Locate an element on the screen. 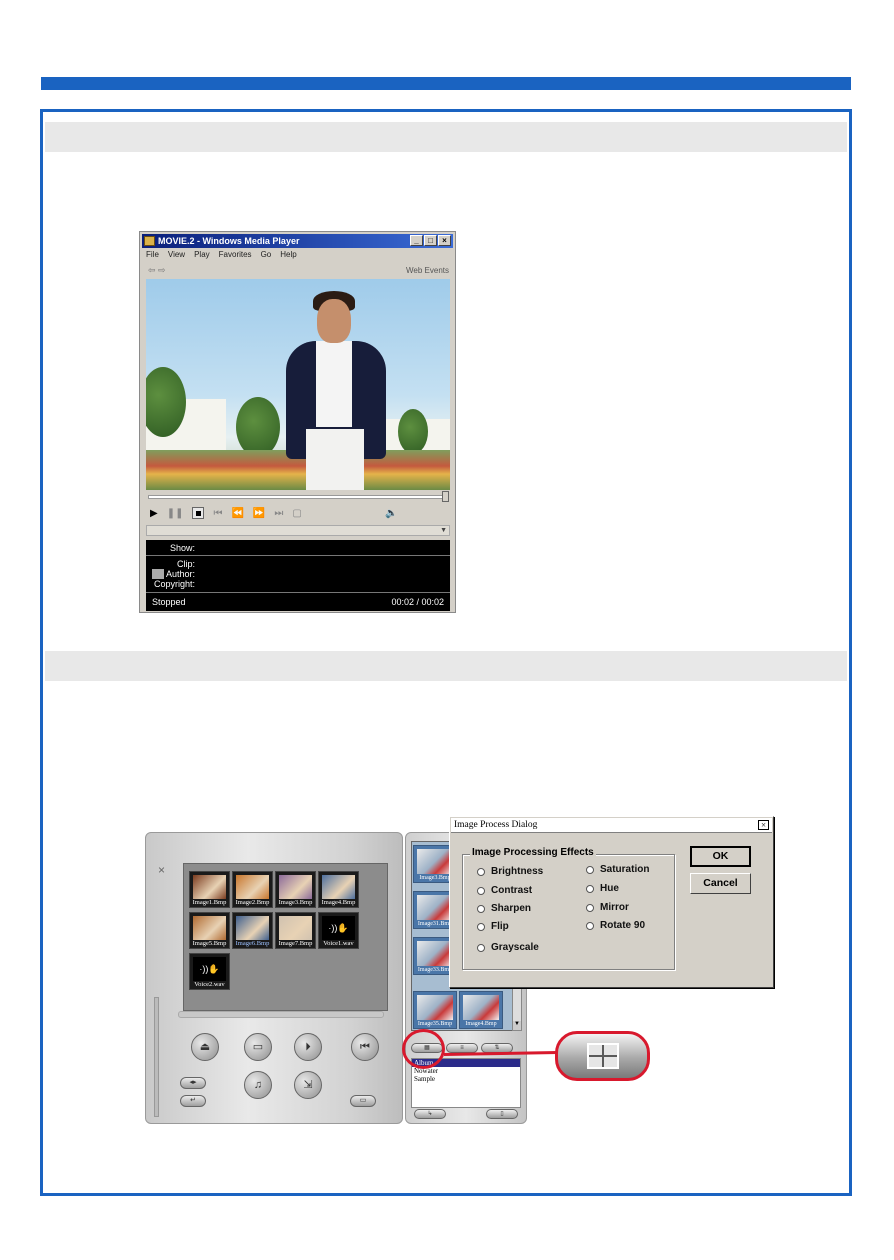  radio-saturation: Saturation is located at coordinates (617, 869).